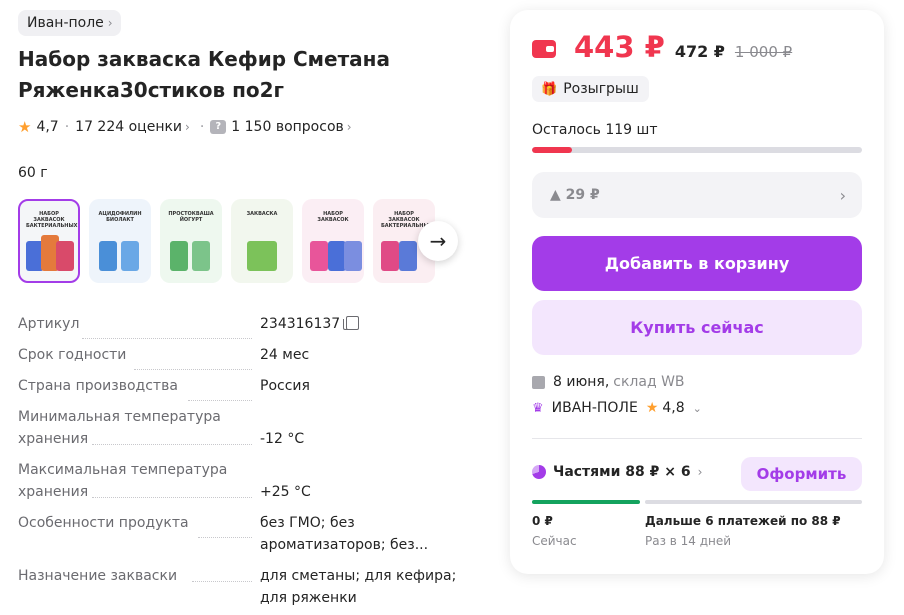  What do you see at coordinates (120, 241) in the screenshot?
I see `thumbnail: АЦИДОФИЛИН БИОЛАКТ` at bounding box center [120, 241].